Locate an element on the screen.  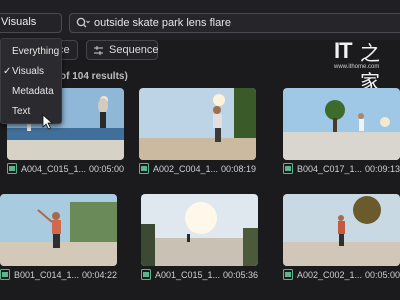
results-count: of 104 results) is located at coordinates (94, 76).